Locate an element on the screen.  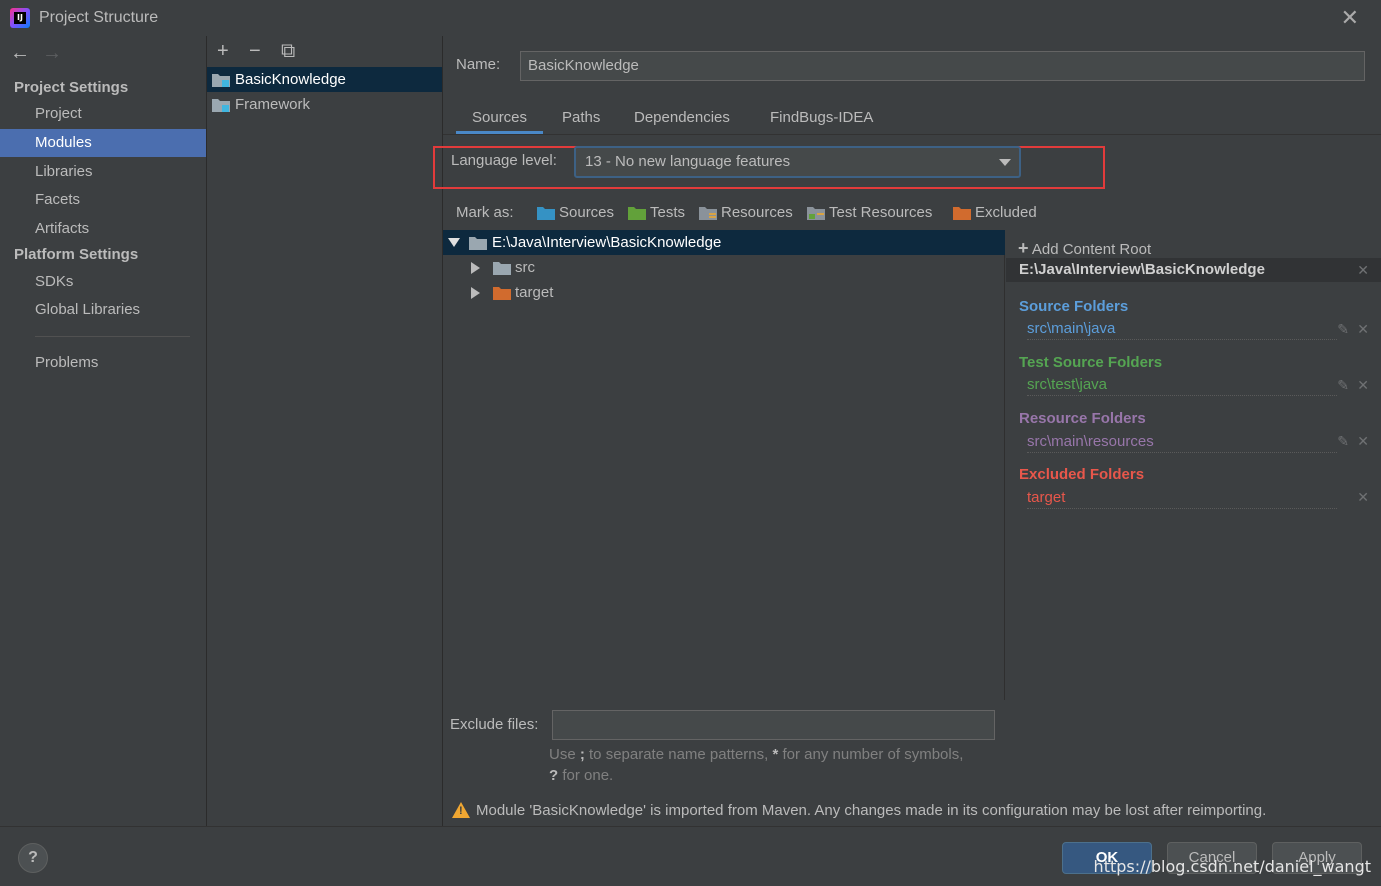
tab-findbugs: FindBugs-IDEA is located at coordinates (821, 120).